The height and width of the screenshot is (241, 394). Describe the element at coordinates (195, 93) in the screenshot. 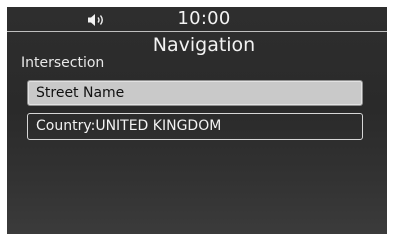

I see `street-name-item: Street Name` at that location.